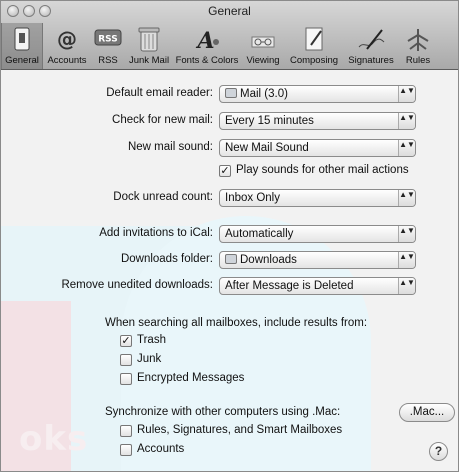  Describe the element at coordinates (166, 259) in the screenshot. I see `downloads-folder-label: Downloads folder:` at that location.